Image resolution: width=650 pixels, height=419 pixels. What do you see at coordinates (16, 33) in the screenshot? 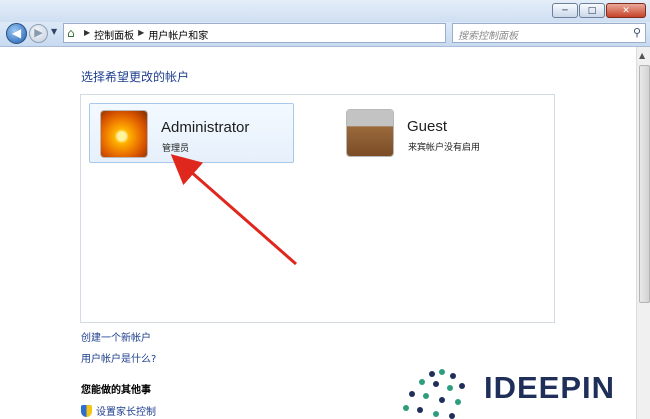
I see `back-button: ◀` at bounding box center [16, 33].